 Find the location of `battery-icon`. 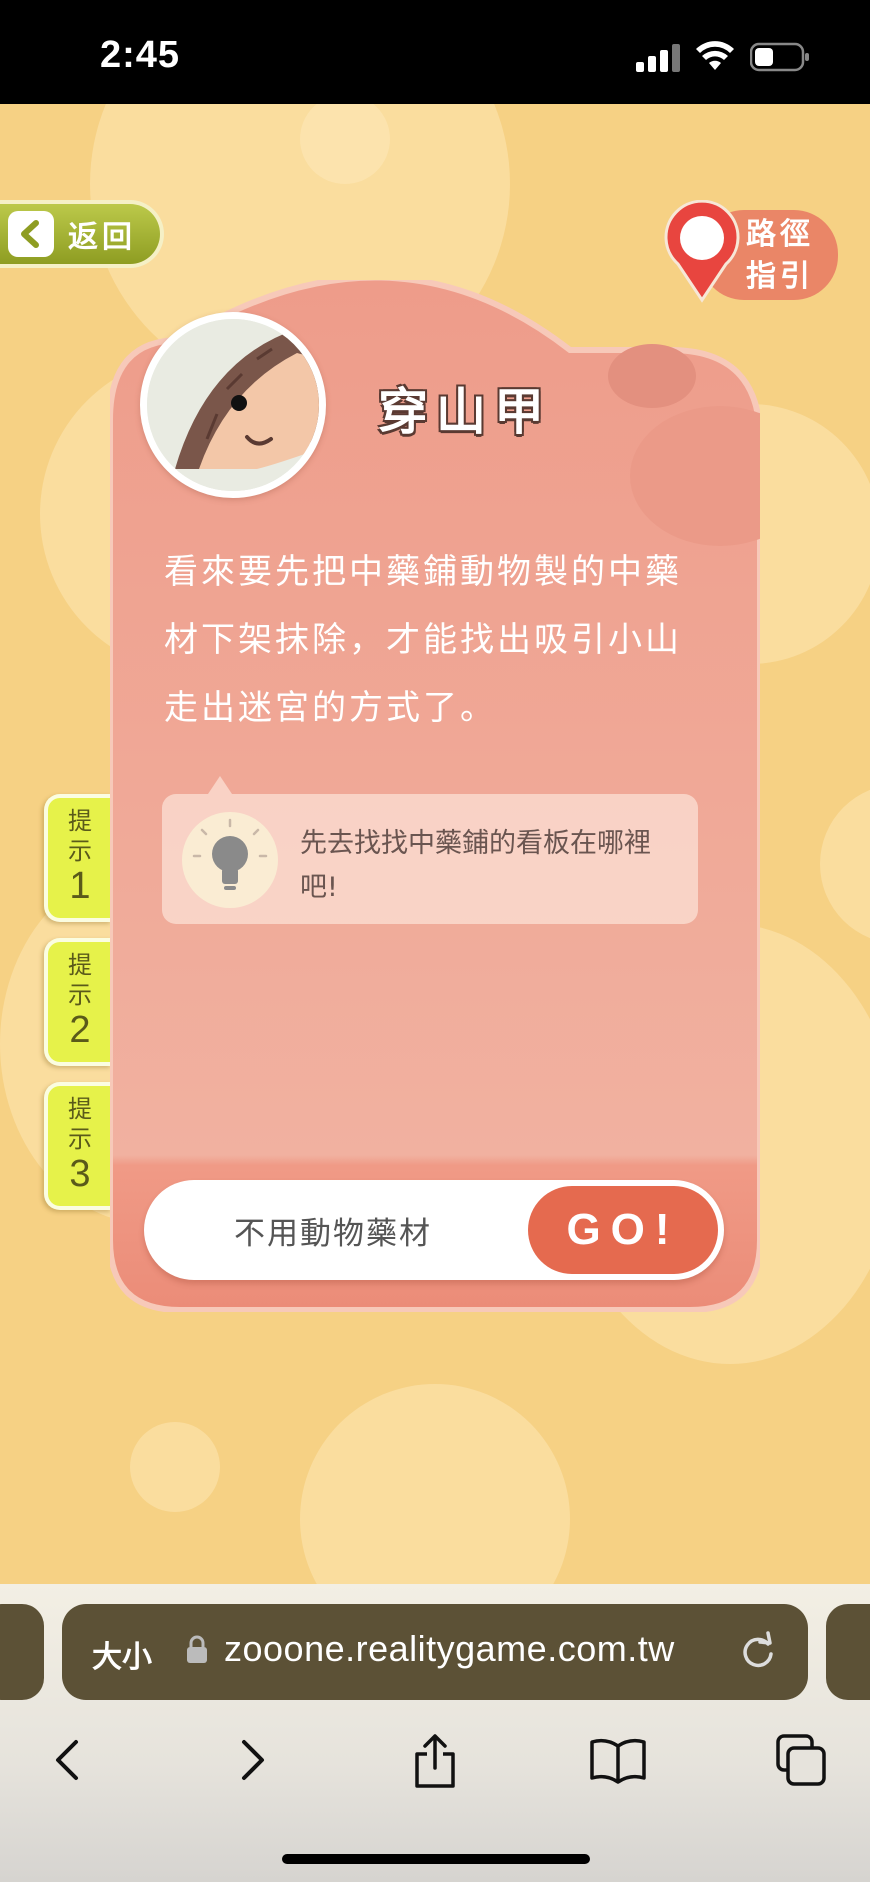

battery-icon is located at coordinates (779, 57).